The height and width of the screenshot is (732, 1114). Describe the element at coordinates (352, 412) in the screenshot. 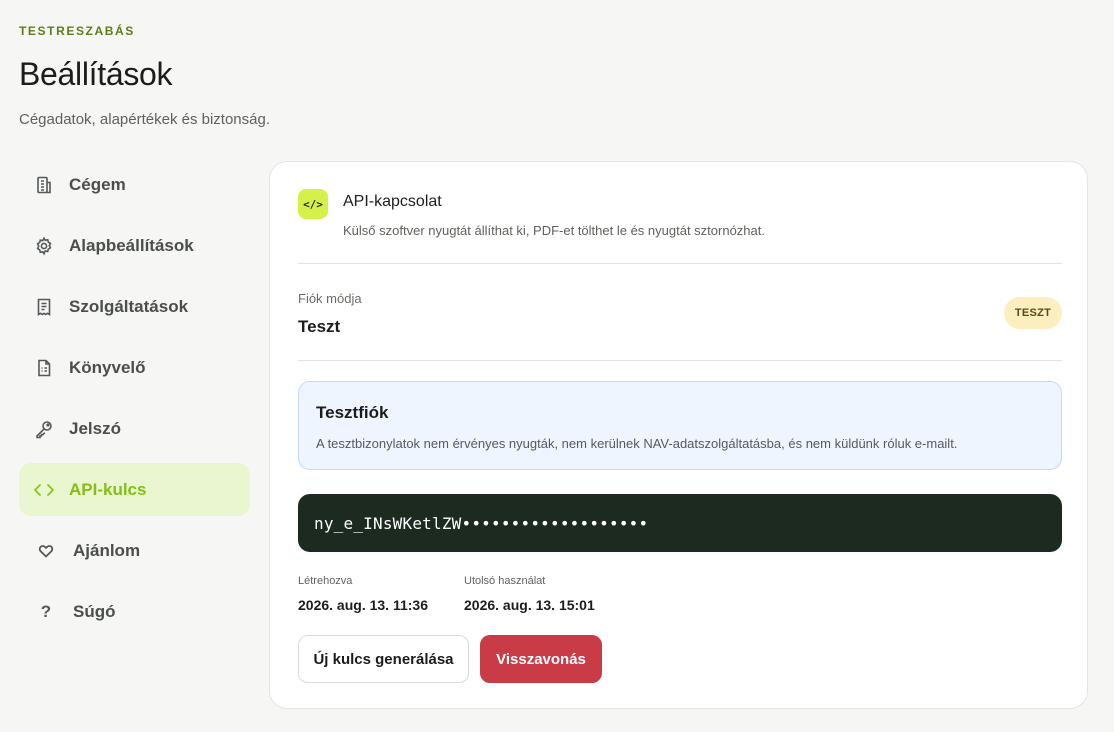

I see `notice-title: Tesztfiók` at that location.